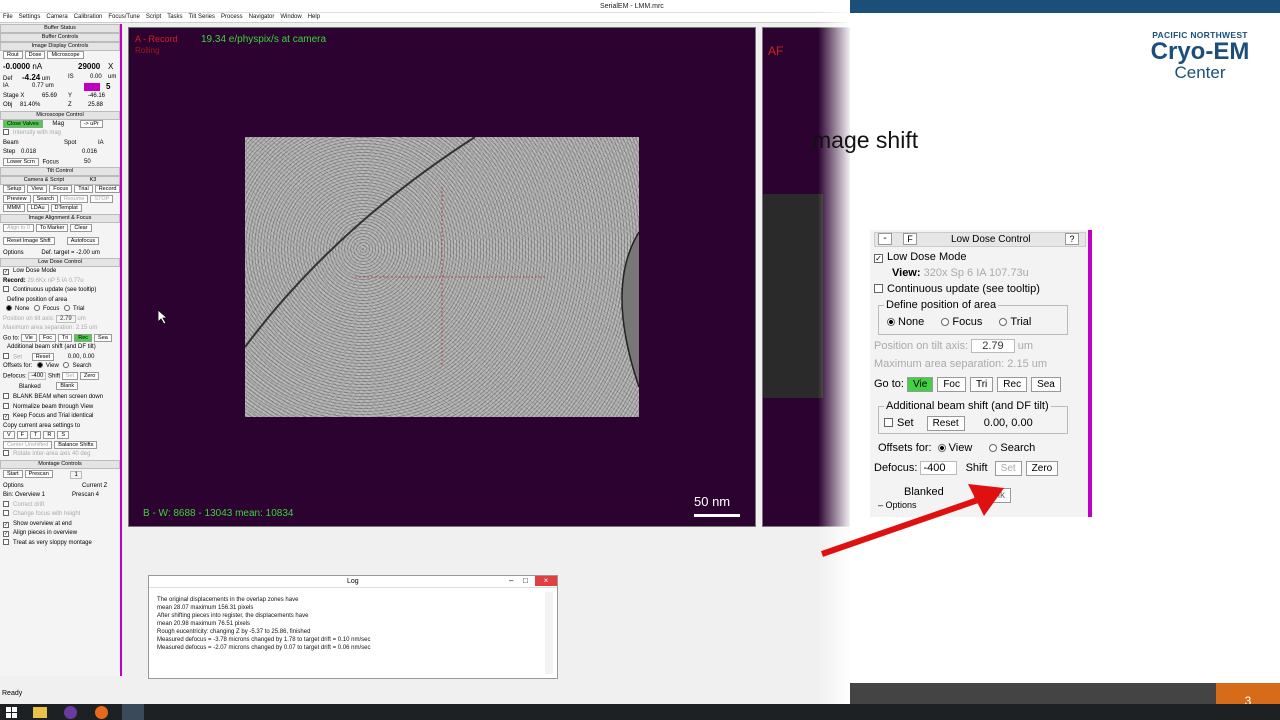 This screenshot has width=1280, height=720. Describe the element at coordinates (43, 356) in the screenshot. I see `reset-shift-button: Reset` at that location.